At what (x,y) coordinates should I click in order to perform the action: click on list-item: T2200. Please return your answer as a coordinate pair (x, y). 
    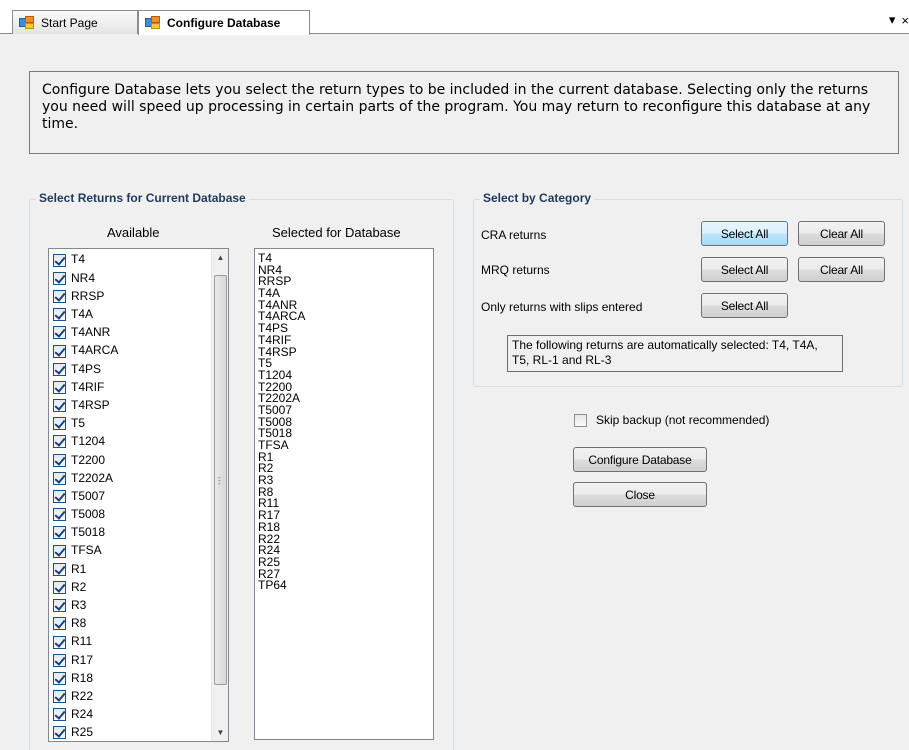
    Looking at the image, I should click on (138, 460).